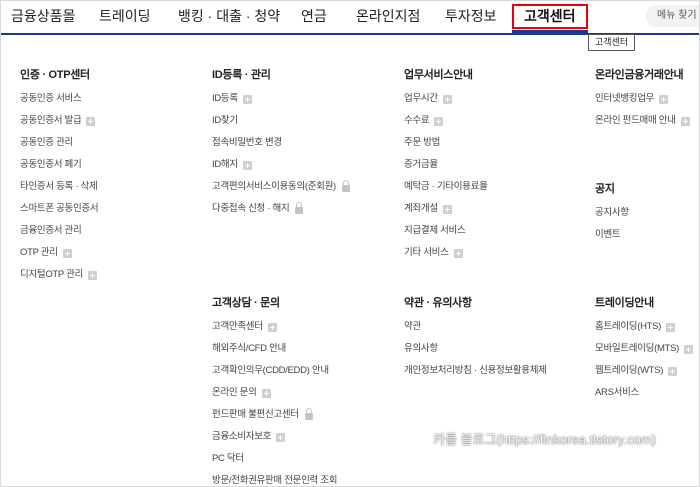  Describe the element at coordinates (446, 147) in the screenshot. I see `link-order-method: 주문 방법` at that location.